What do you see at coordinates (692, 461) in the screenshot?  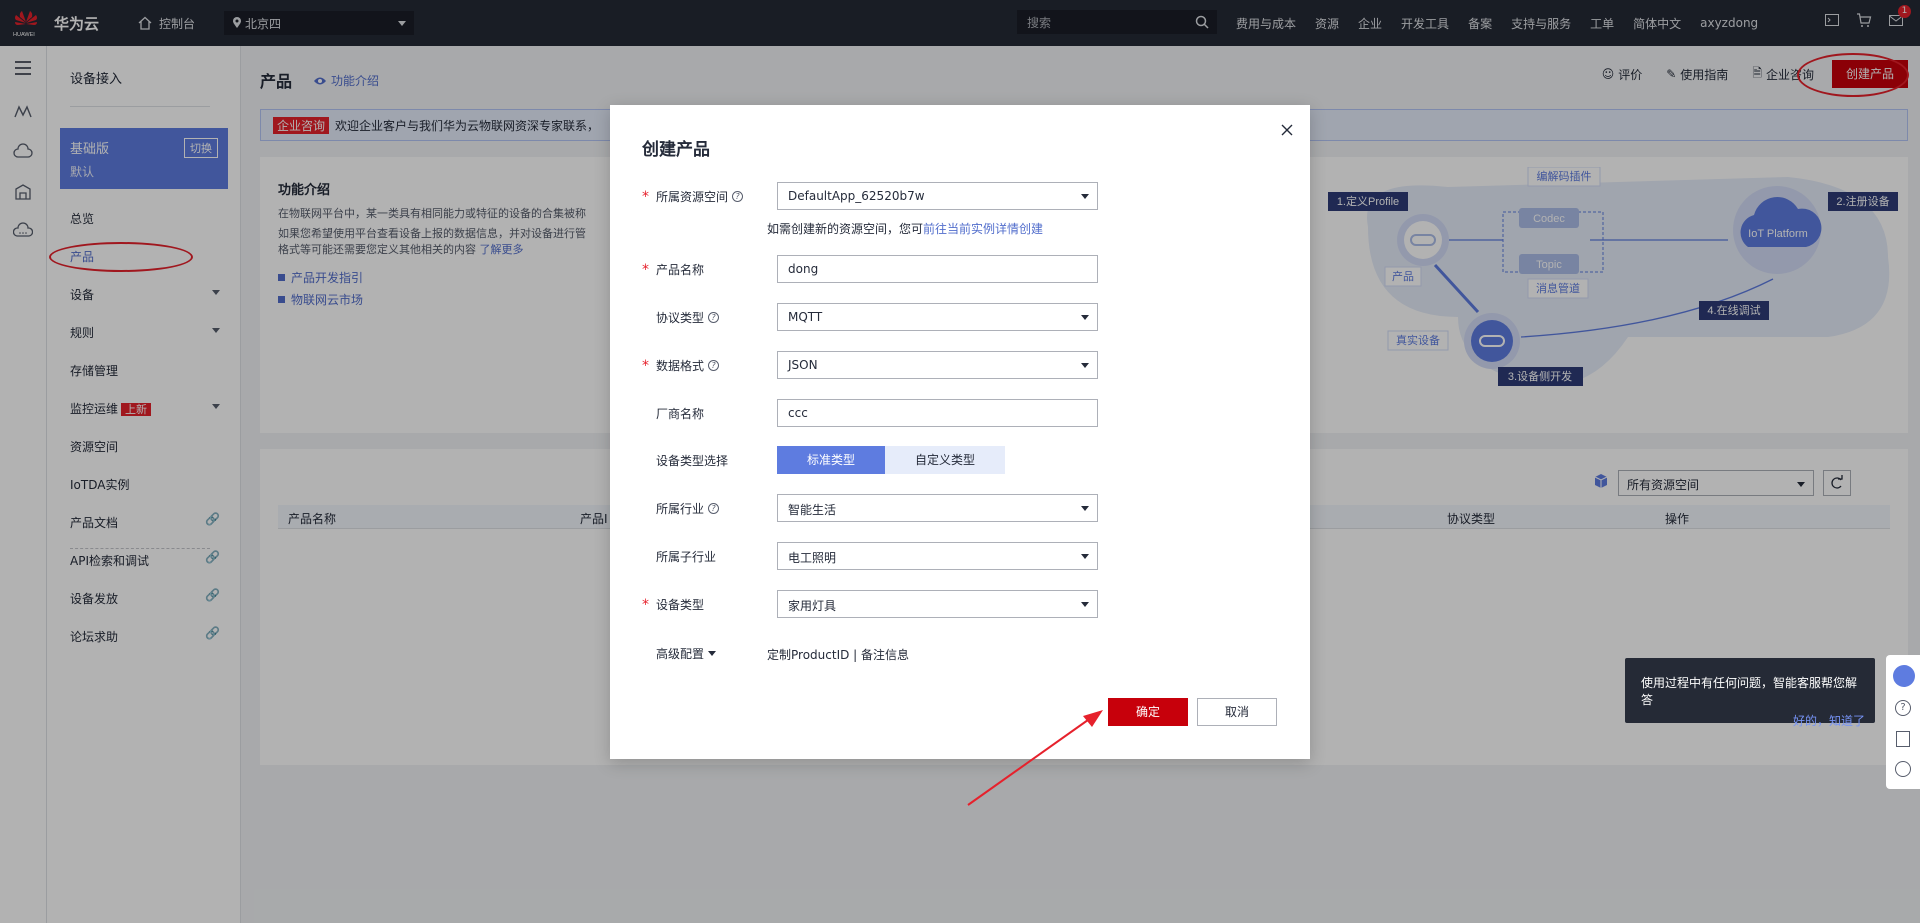 I see `device-type-select-label: 设备类型选择` at bounding box center [692, 461].